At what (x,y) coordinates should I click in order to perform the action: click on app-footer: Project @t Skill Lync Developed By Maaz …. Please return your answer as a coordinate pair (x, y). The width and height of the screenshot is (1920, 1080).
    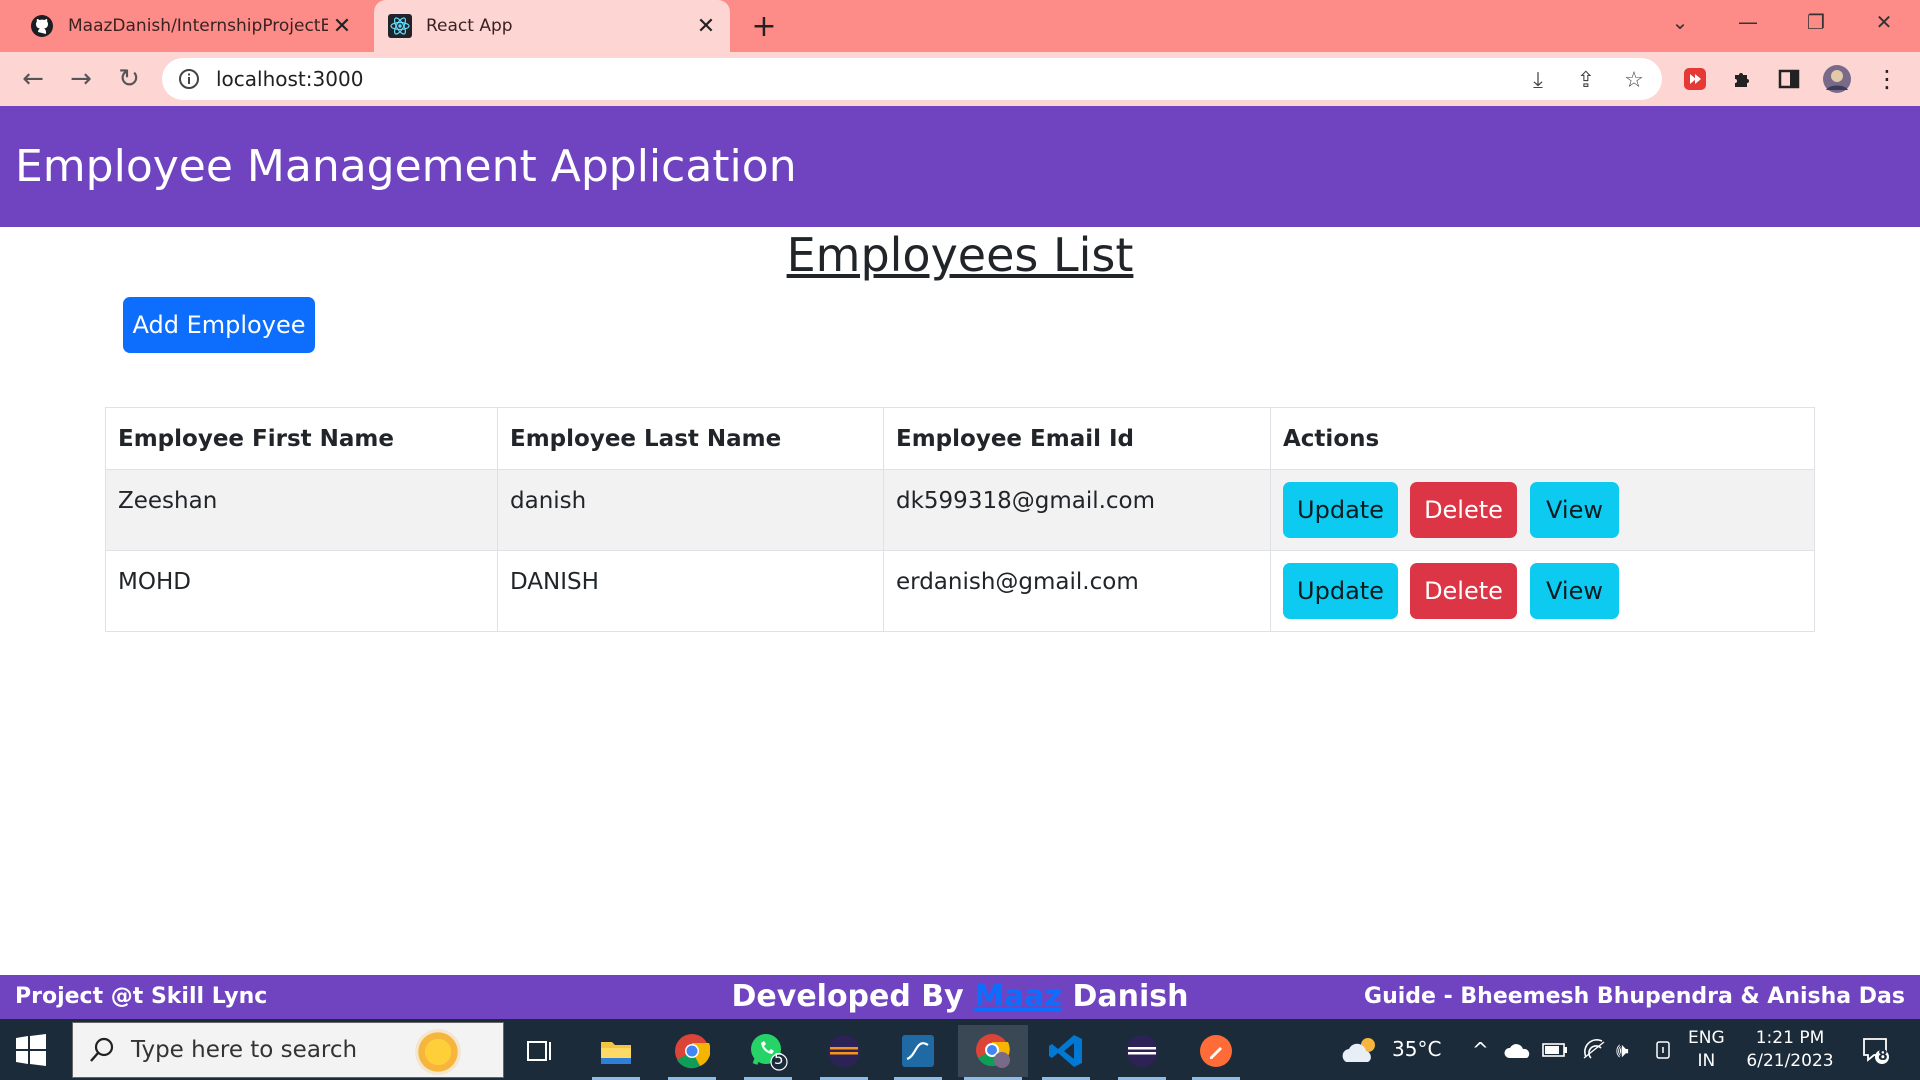
    Looking at the image, I should click on (960, 997).